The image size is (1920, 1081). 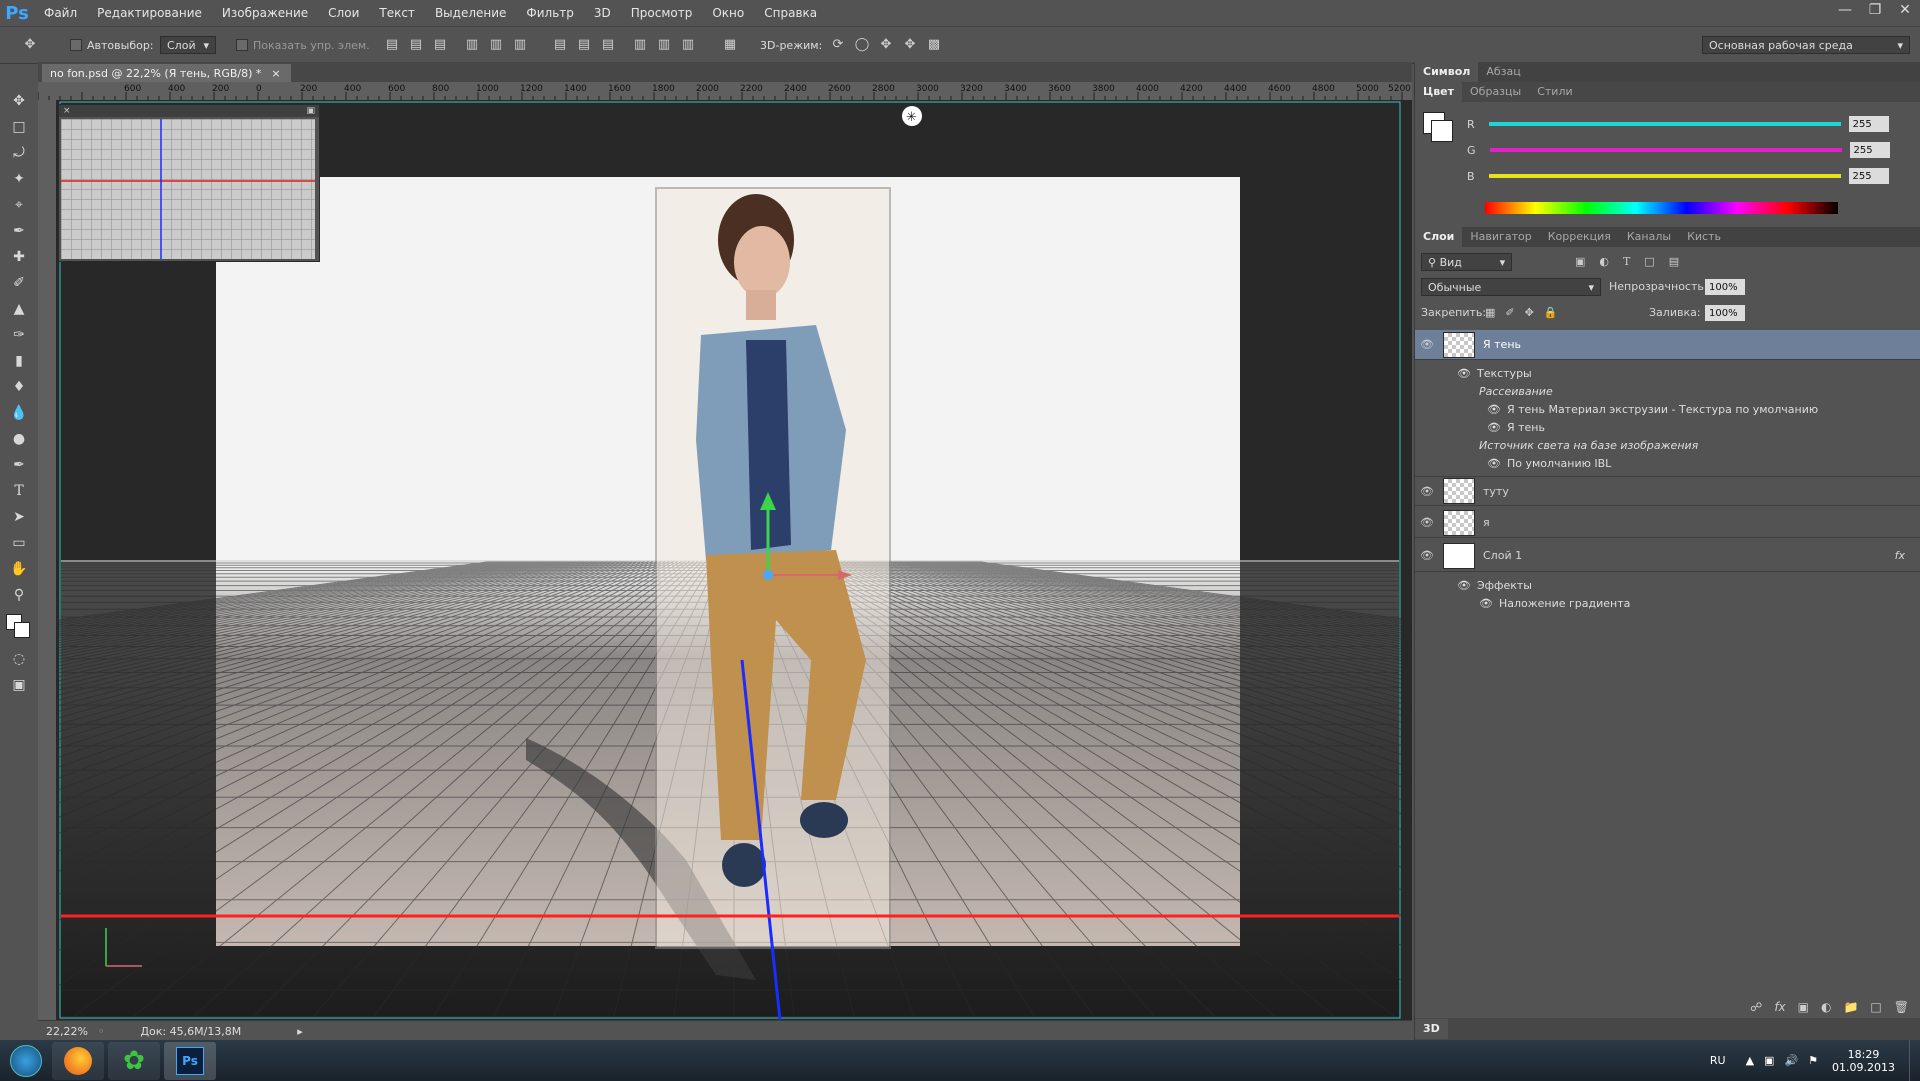 I want to click on color-spectrum-bar, so click(x=1661, y=208).